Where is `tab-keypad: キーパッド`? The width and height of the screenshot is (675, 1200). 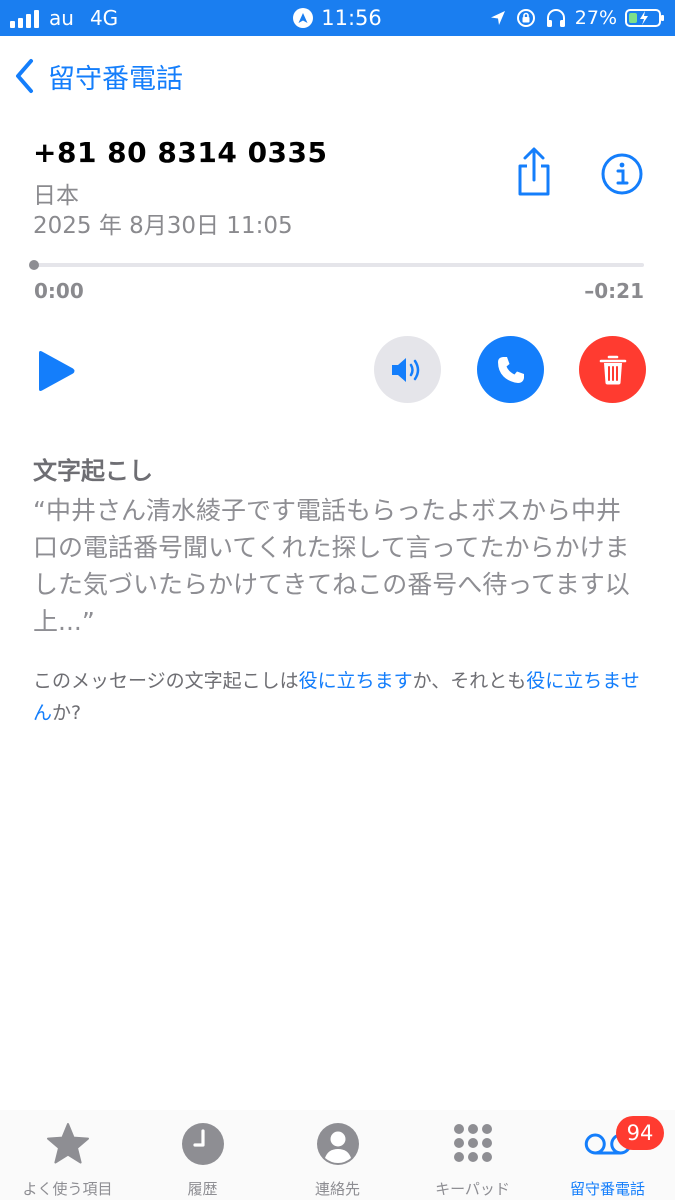
tab-keypad: キーパッド is located at coordinates (472, 1160).